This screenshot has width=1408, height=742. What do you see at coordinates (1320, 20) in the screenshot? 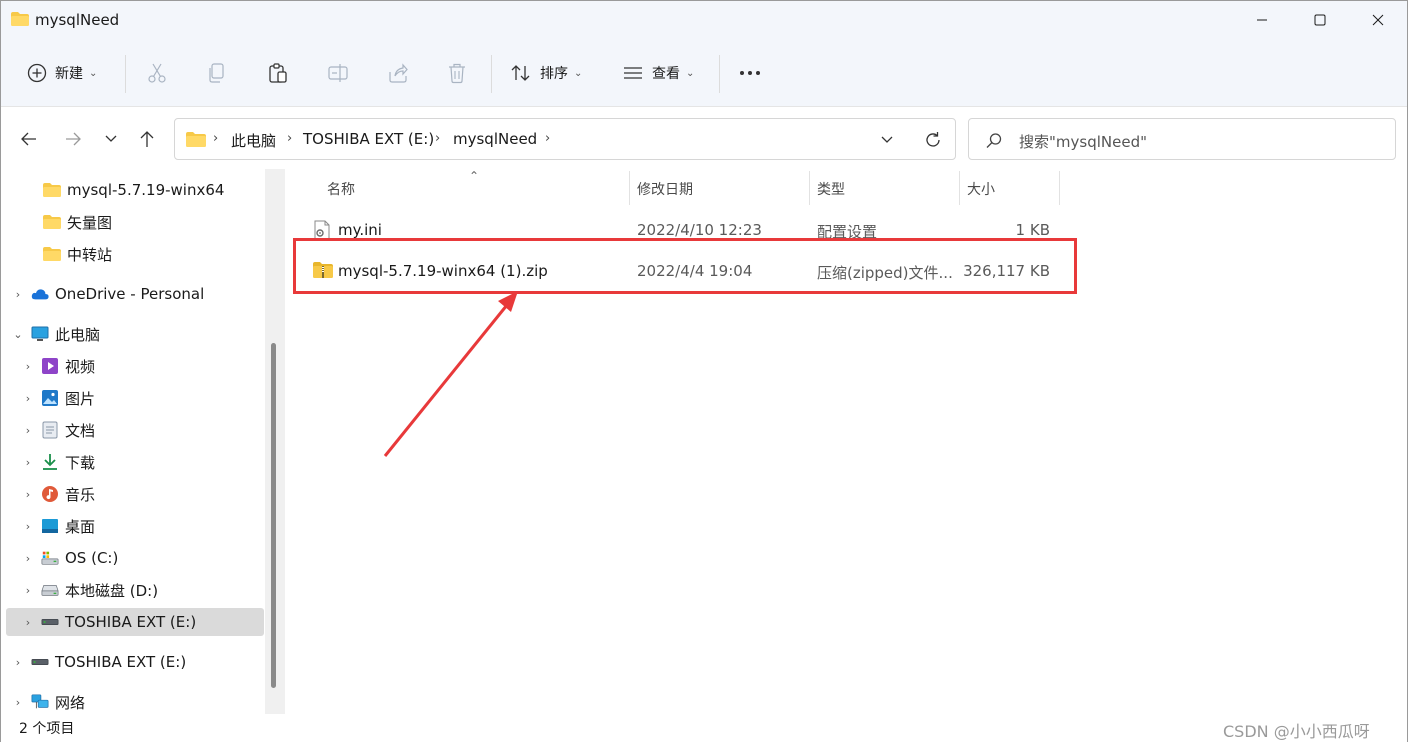
I see `maximize-button` at bounding box center [1320, 20].